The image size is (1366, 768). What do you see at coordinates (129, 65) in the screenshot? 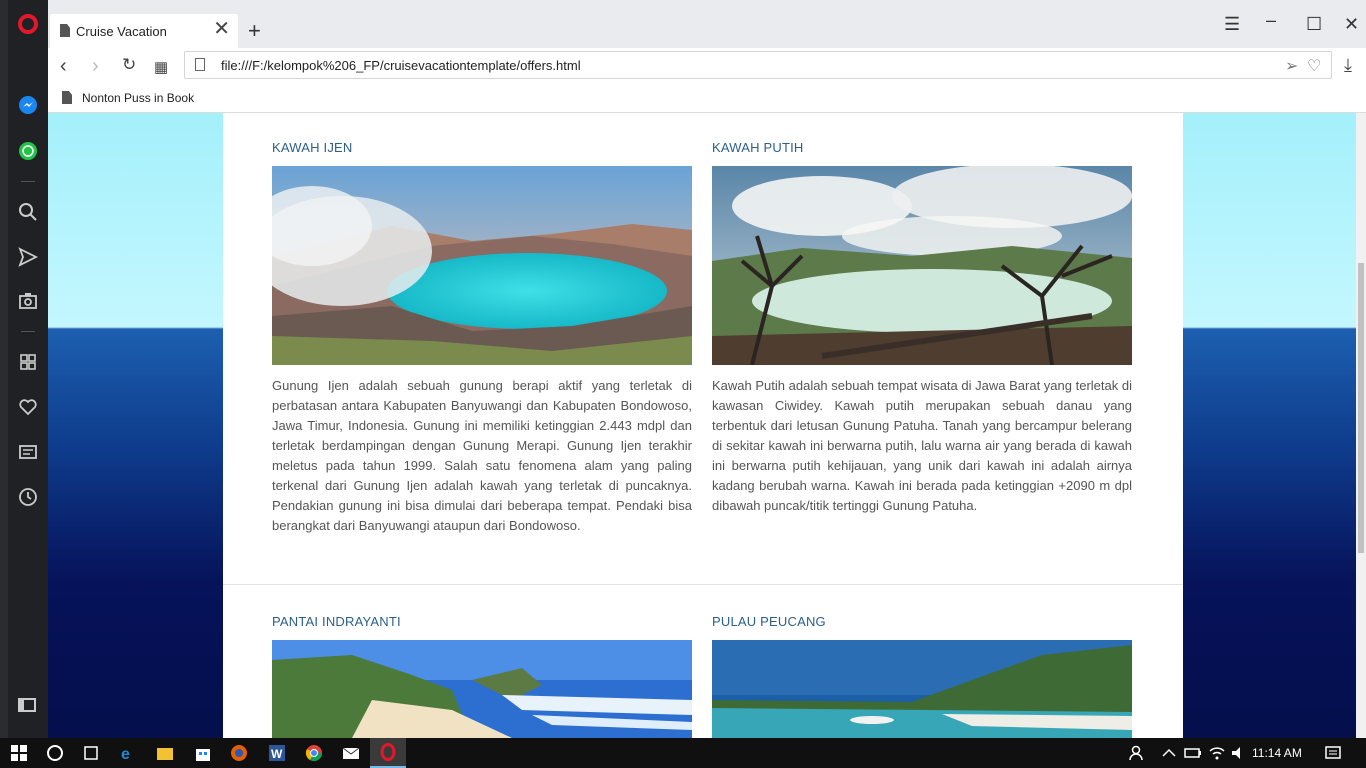
I see `reload-button: ↻` at bounding box center [129, 65].